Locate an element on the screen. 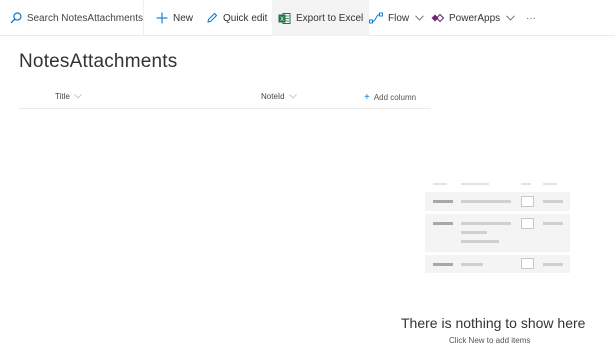  empty-list-illustration is located at coordinates (497, 227).